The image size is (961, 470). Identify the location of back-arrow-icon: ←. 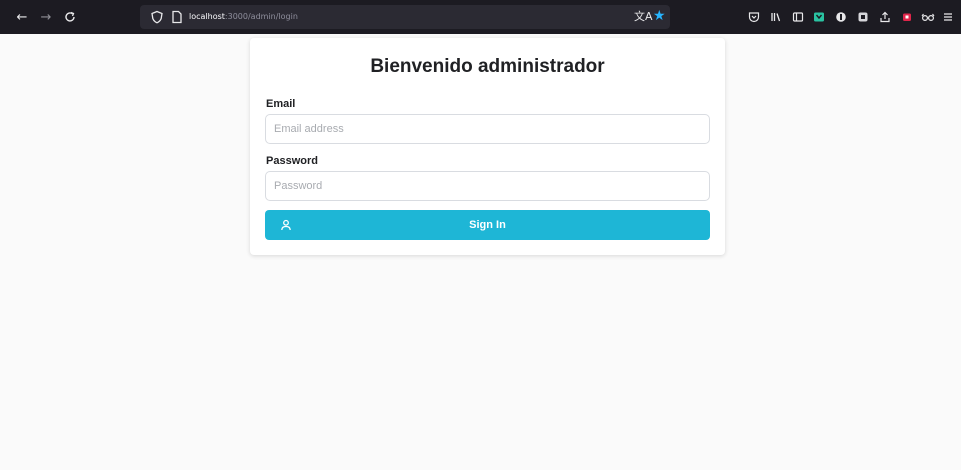
(22, 17).